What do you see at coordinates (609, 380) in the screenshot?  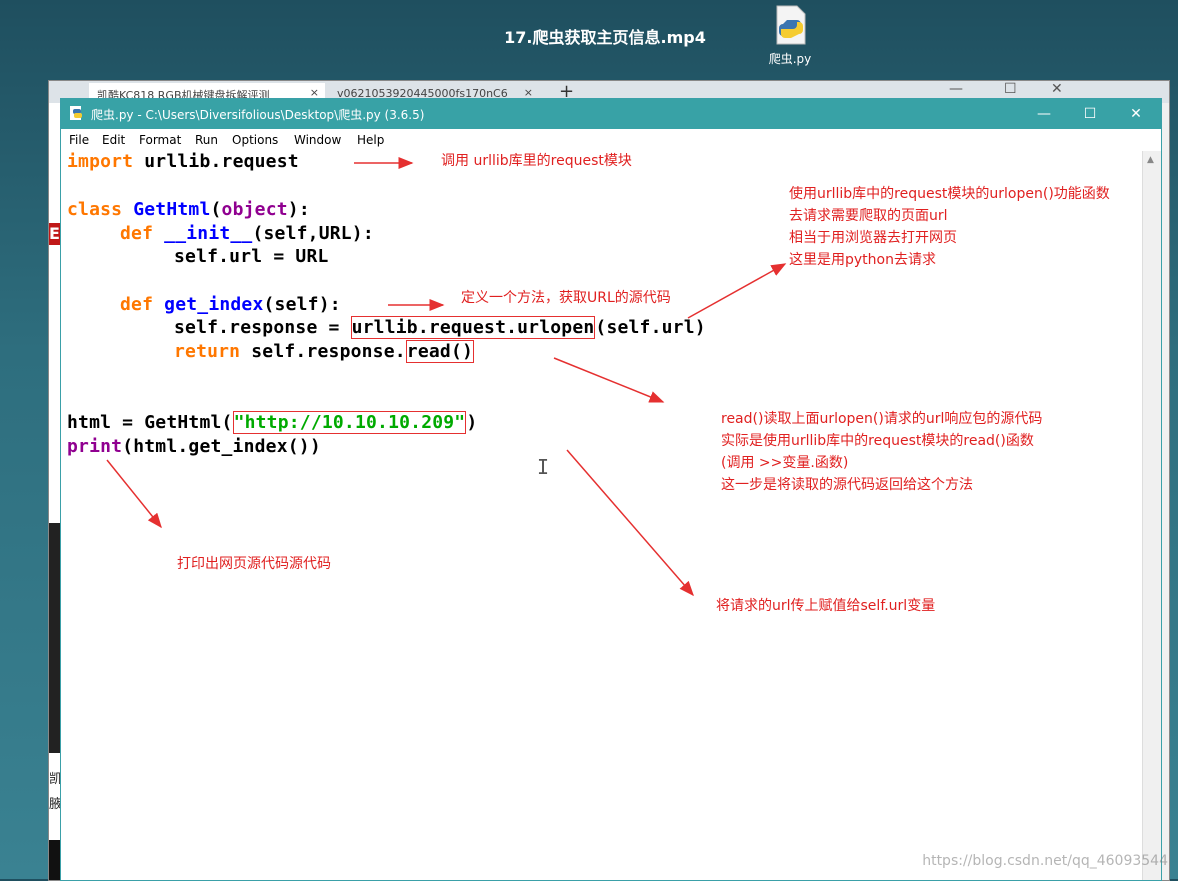 I see `arrow-read` at bounding box center [609, 380].